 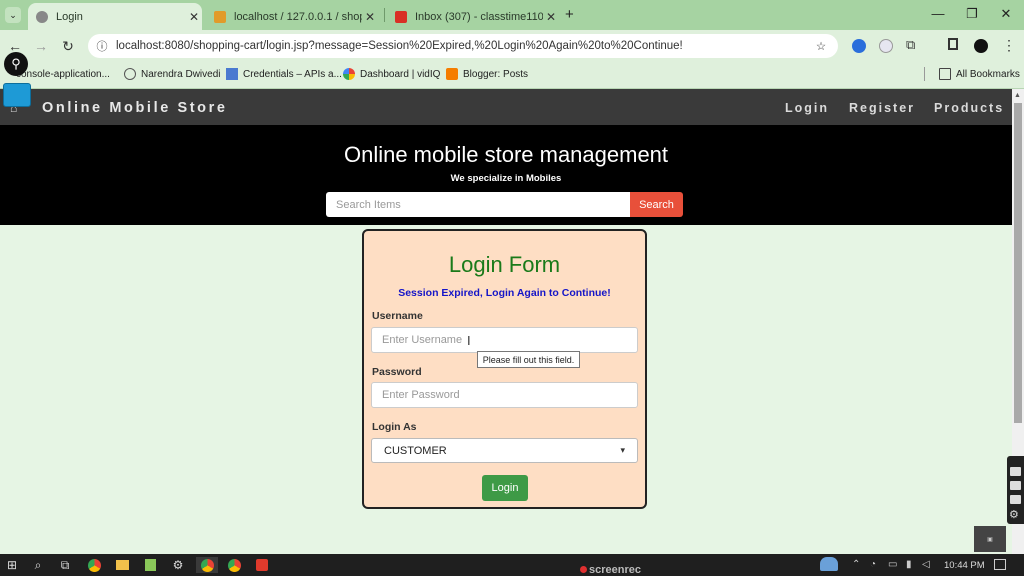 What do you see at coordinates (234, 565) in the screenshot?
I see `chrome-profile-icon` at bounding box center [234, 565].